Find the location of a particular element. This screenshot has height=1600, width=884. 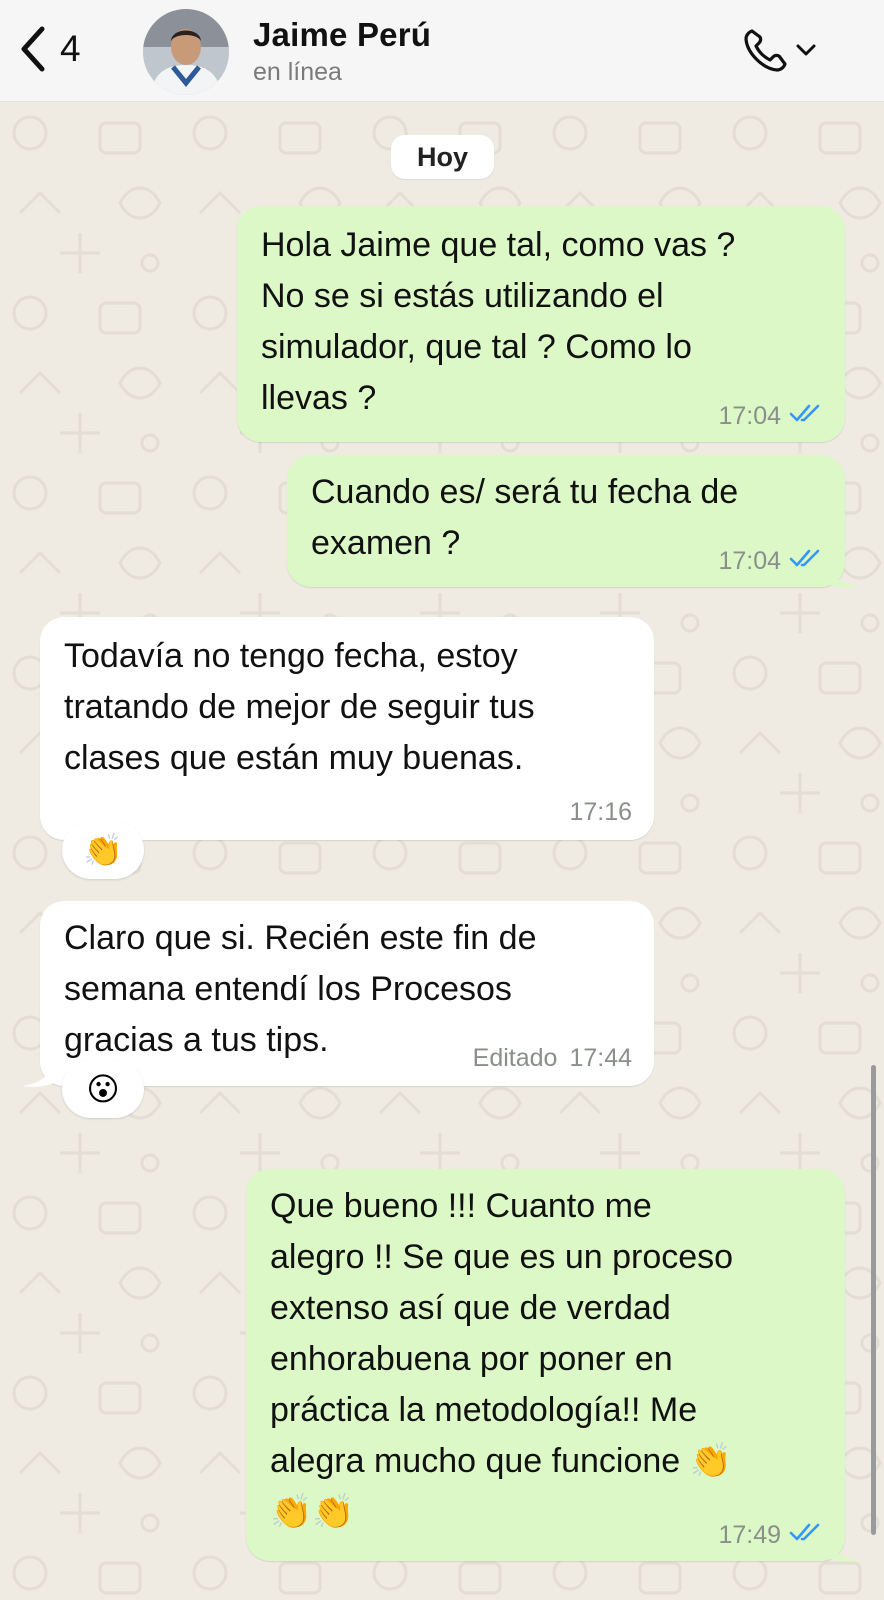

message-line: 👏👏 is located at coordinates (312, 1512).